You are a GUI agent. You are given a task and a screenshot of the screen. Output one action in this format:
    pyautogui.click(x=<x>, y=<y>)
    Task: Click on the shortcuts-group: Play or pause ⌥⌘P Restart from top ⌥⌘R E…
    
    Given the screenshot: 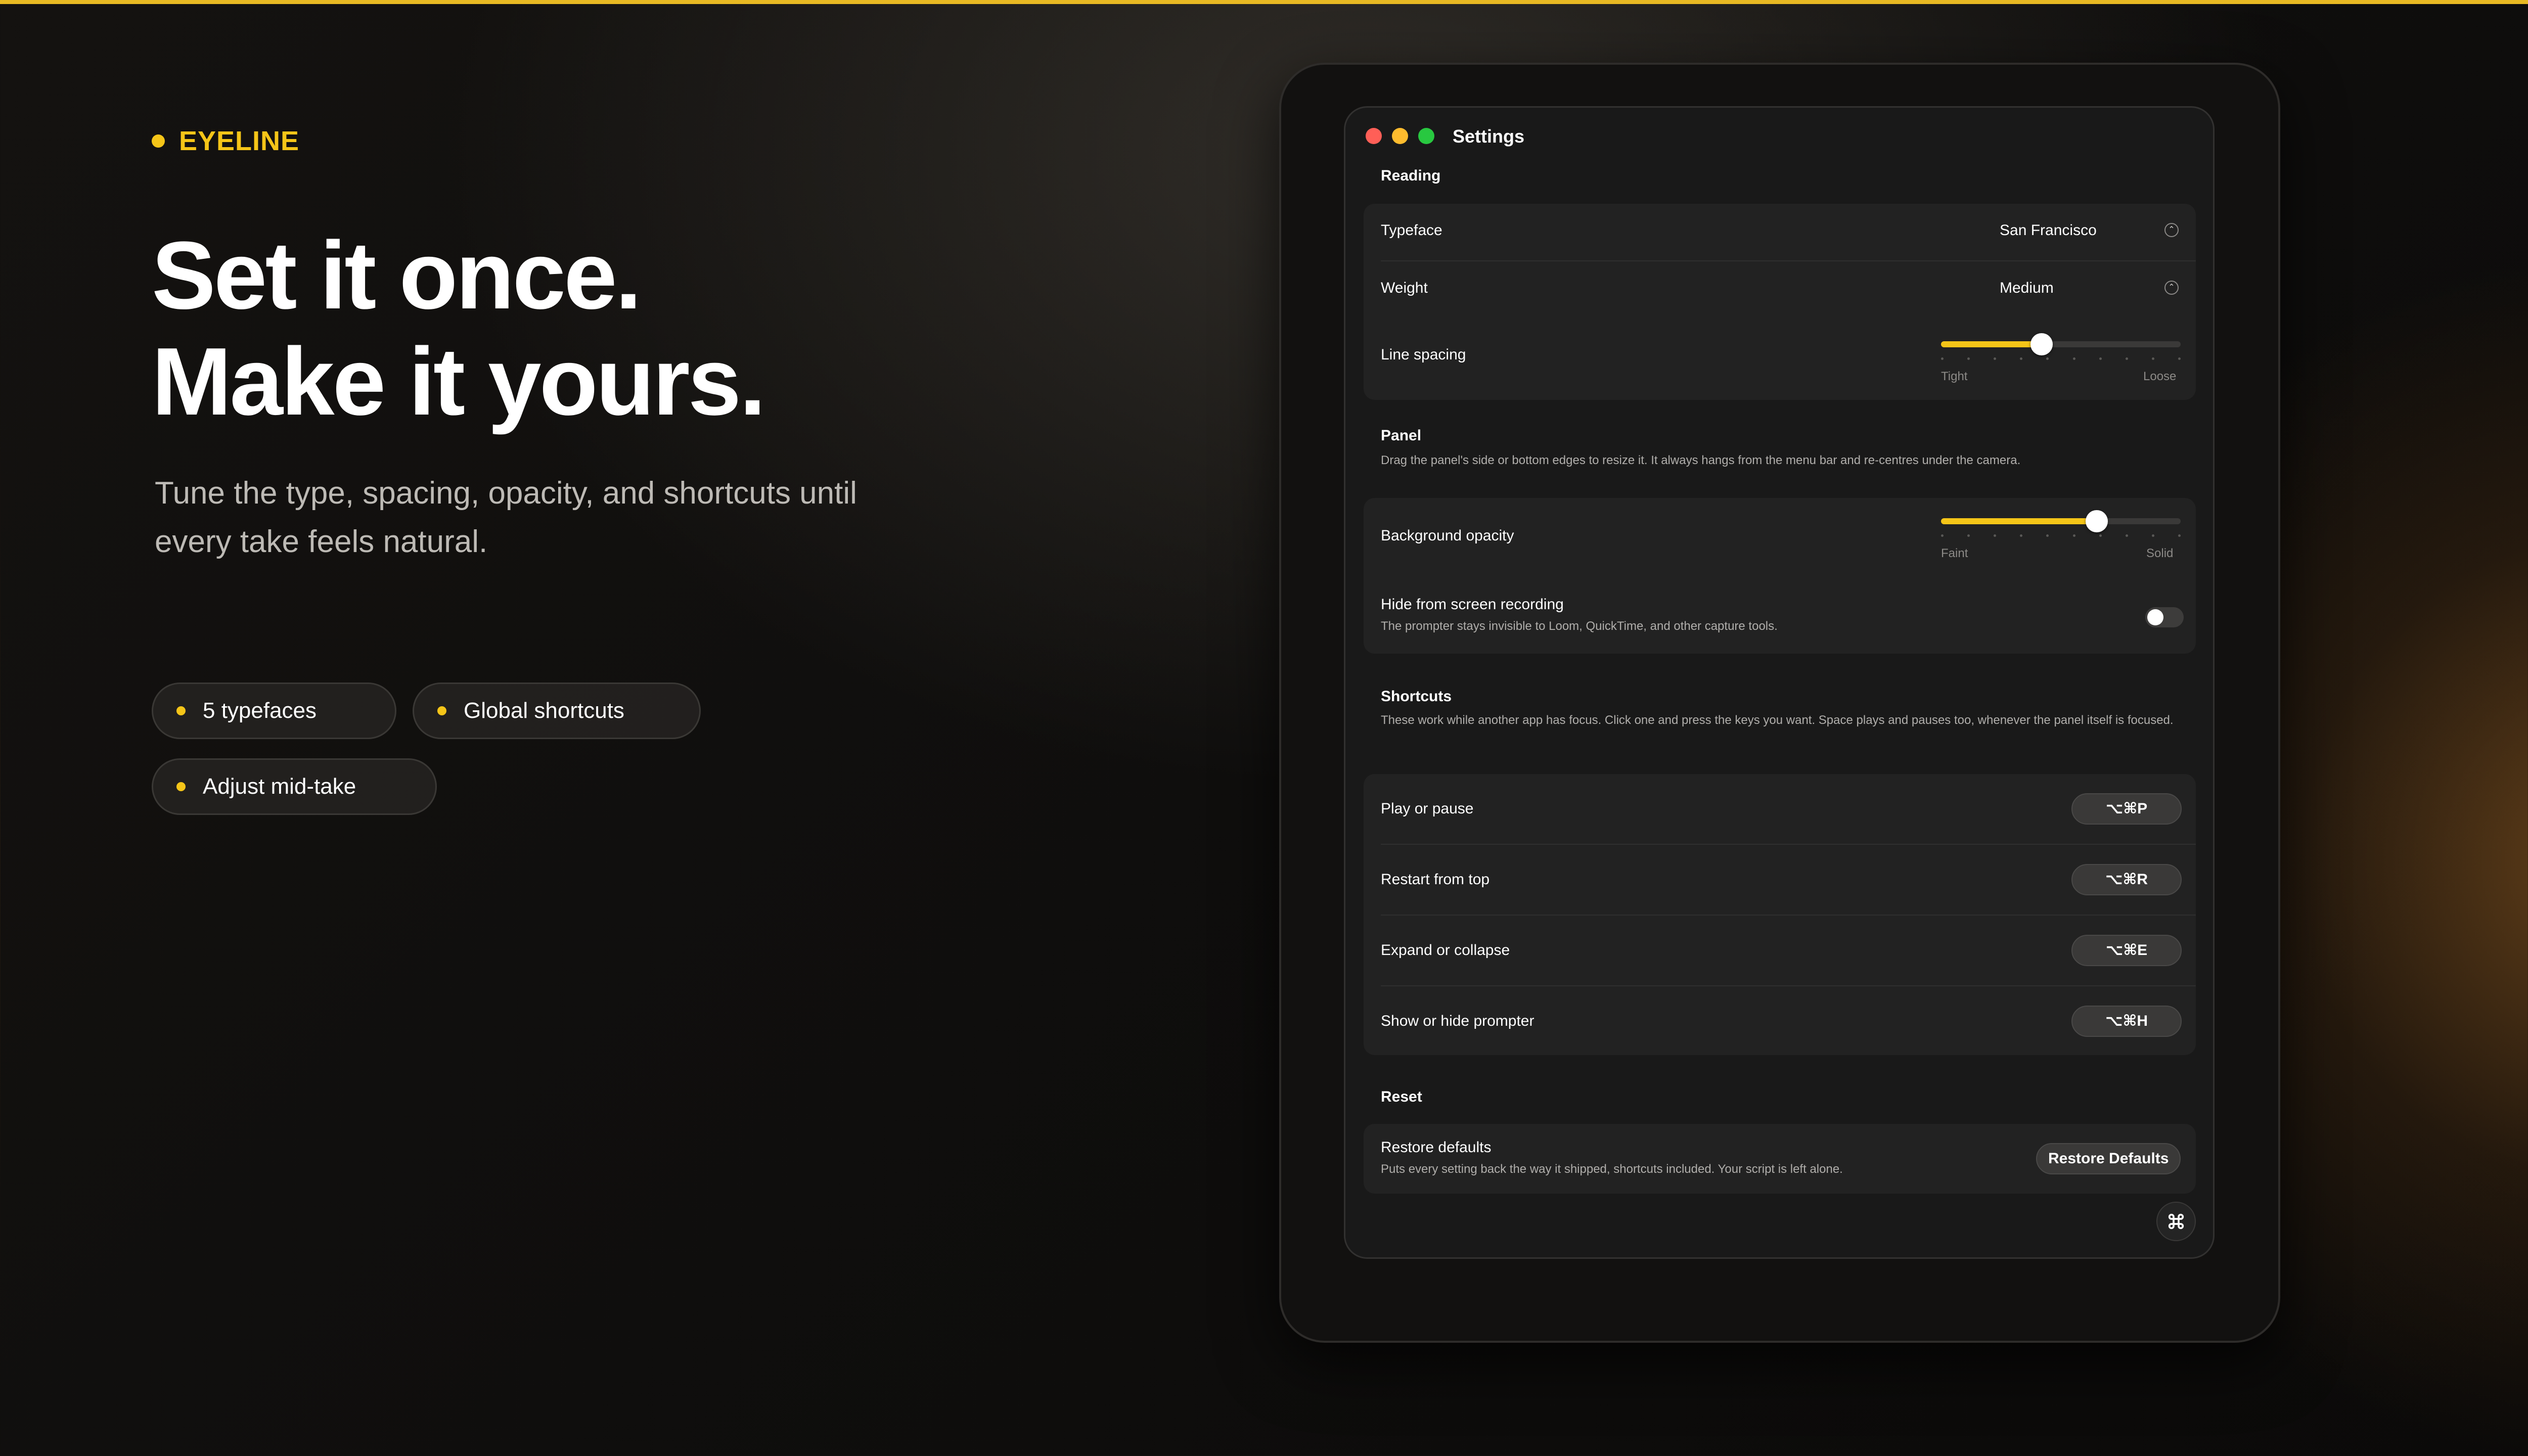 What is the action you would take?
    pyautogui.click(x=1780, y=914)
    